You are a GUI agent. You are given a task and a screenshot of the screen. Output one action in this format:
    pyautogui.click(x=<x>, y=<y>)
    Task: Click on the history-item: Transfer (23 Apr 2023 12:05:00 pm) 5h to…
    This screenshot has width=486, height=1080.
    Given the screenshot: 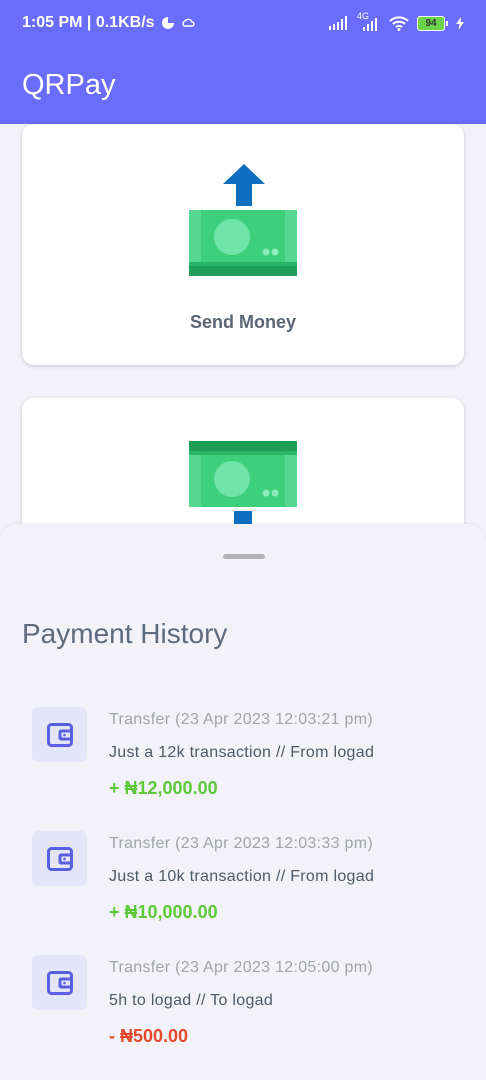 What is the action you would take?
    pyautogui.click(x=252, y=1010)
    